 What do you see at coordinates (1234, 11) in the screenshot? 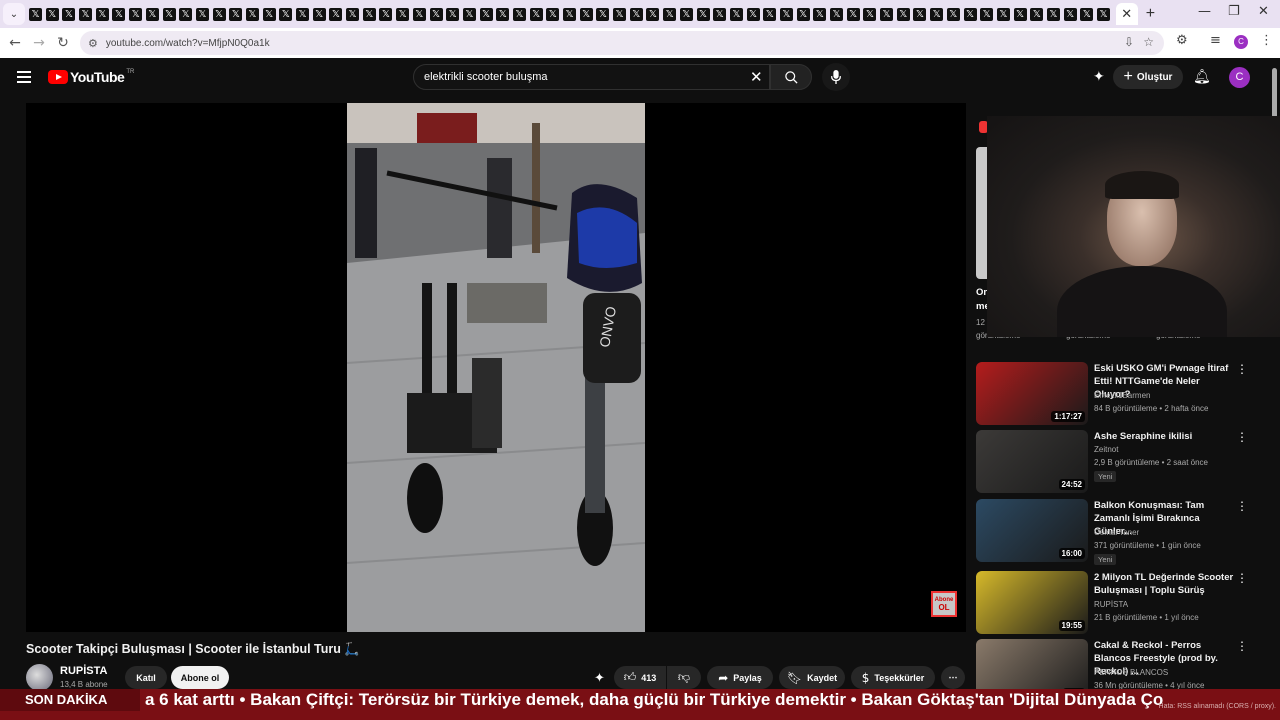
I see `restore-icon: ❐` at bounding box center [1234, 11].